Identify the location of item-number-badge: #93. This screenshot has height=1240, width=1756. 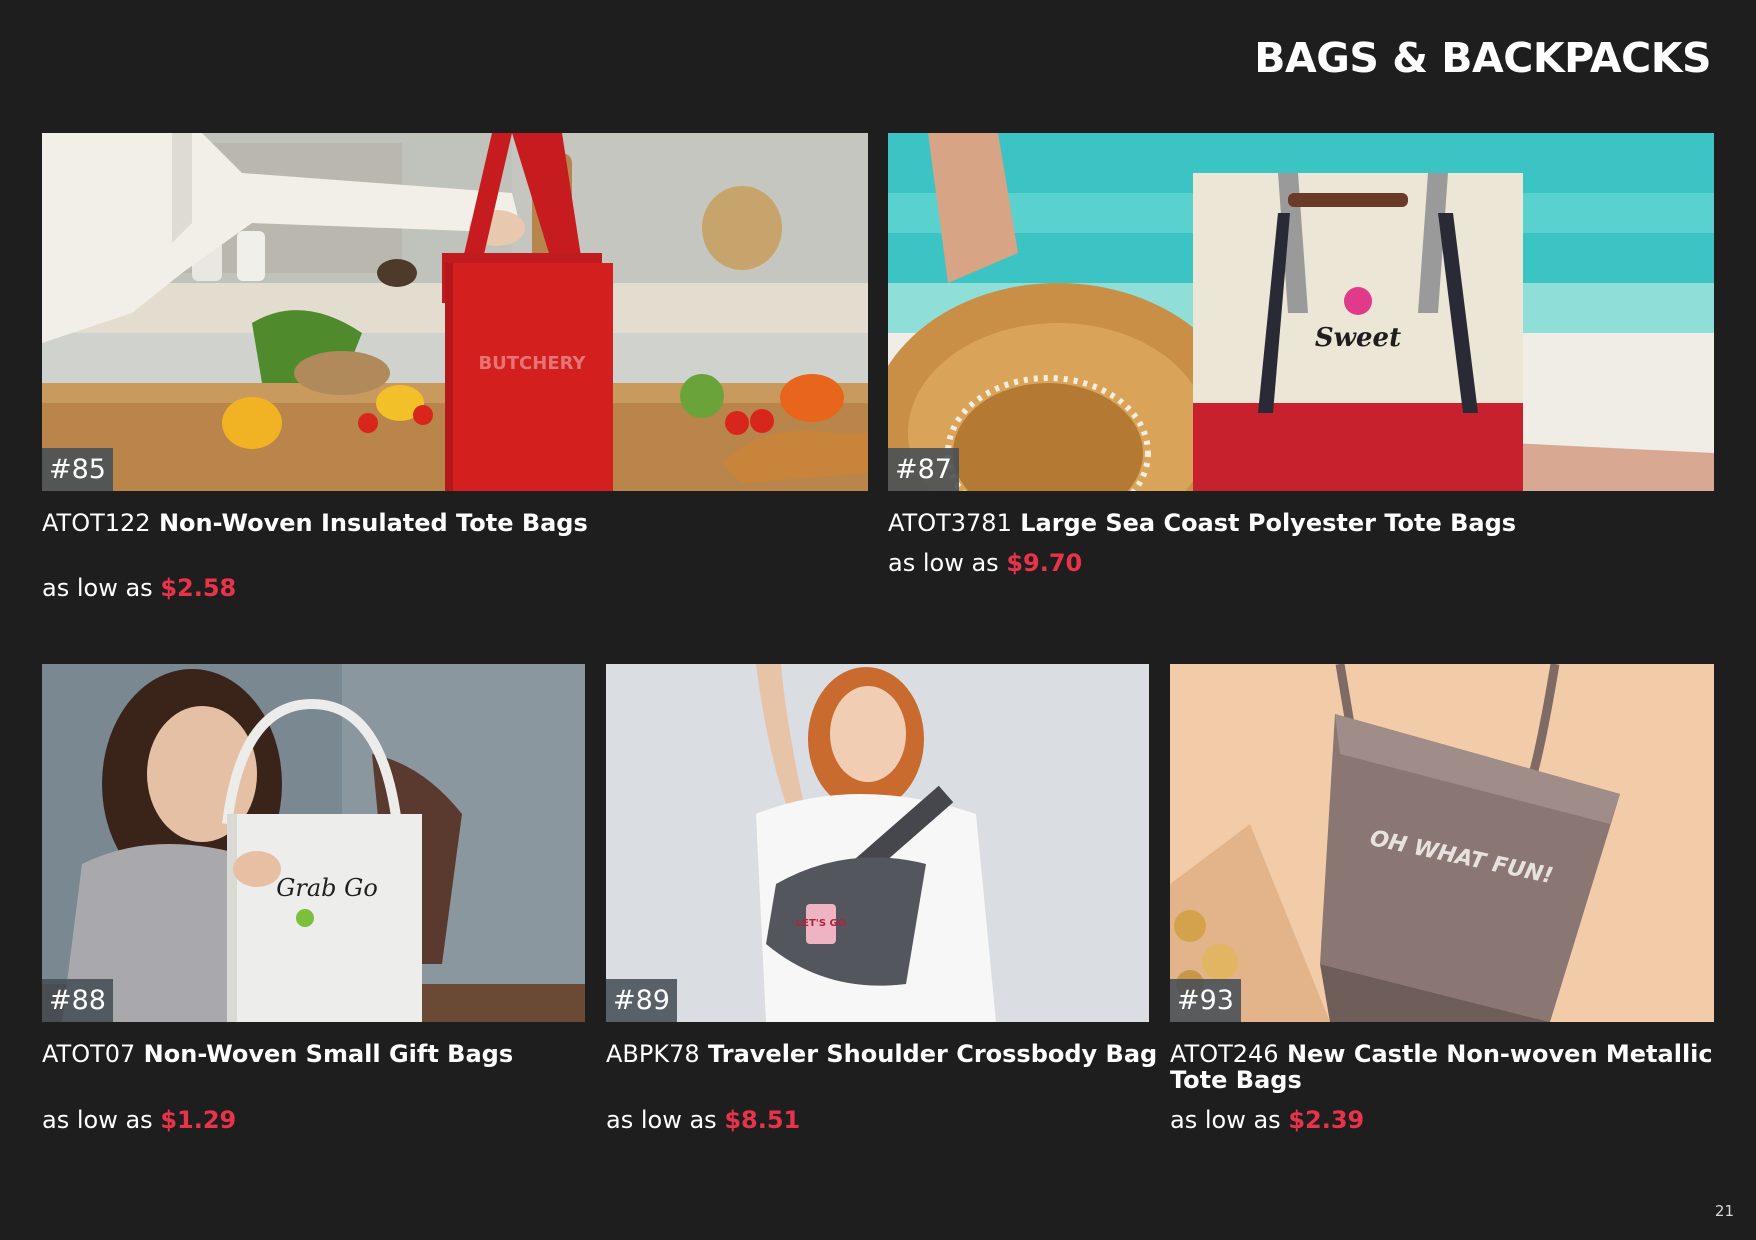
(1205, 1000).